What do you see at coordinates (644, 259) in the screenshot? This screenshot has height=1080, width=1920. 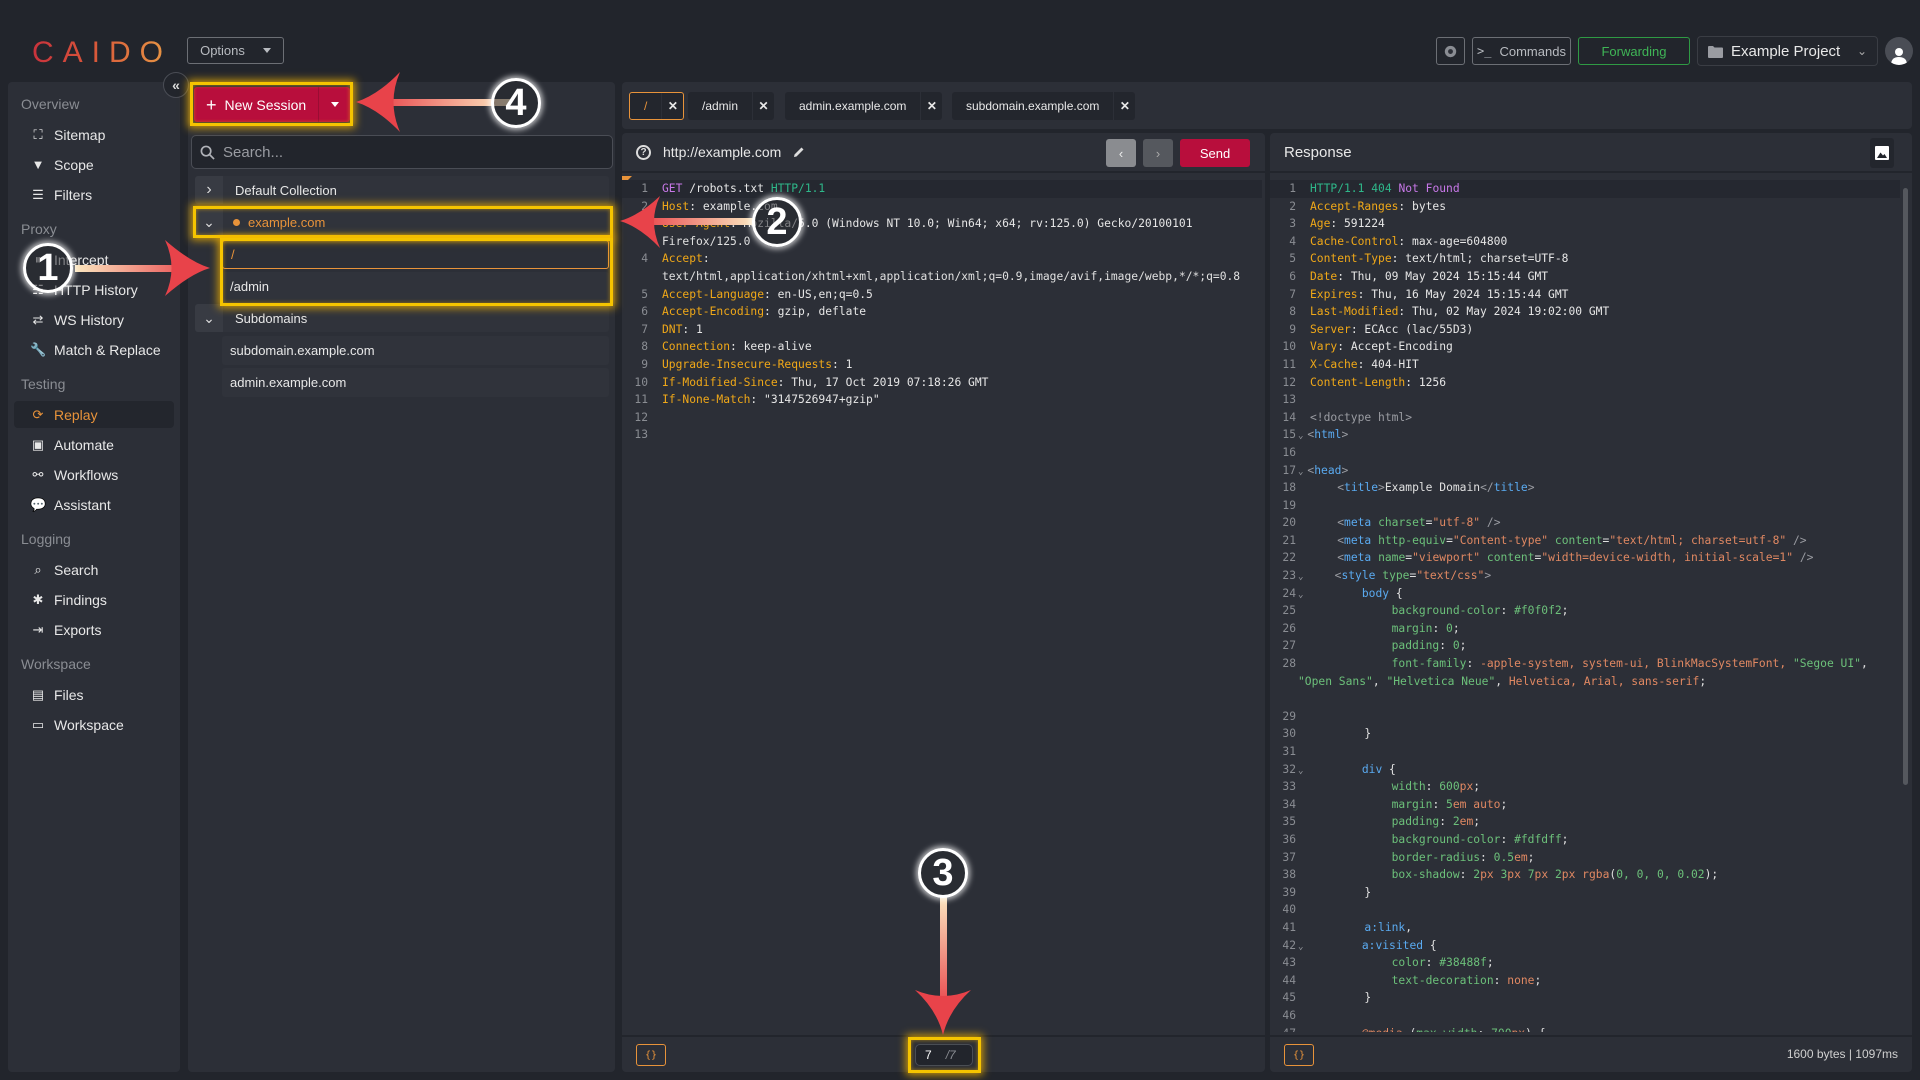 I see `line-number: 4` at bounding box center [644, 259].